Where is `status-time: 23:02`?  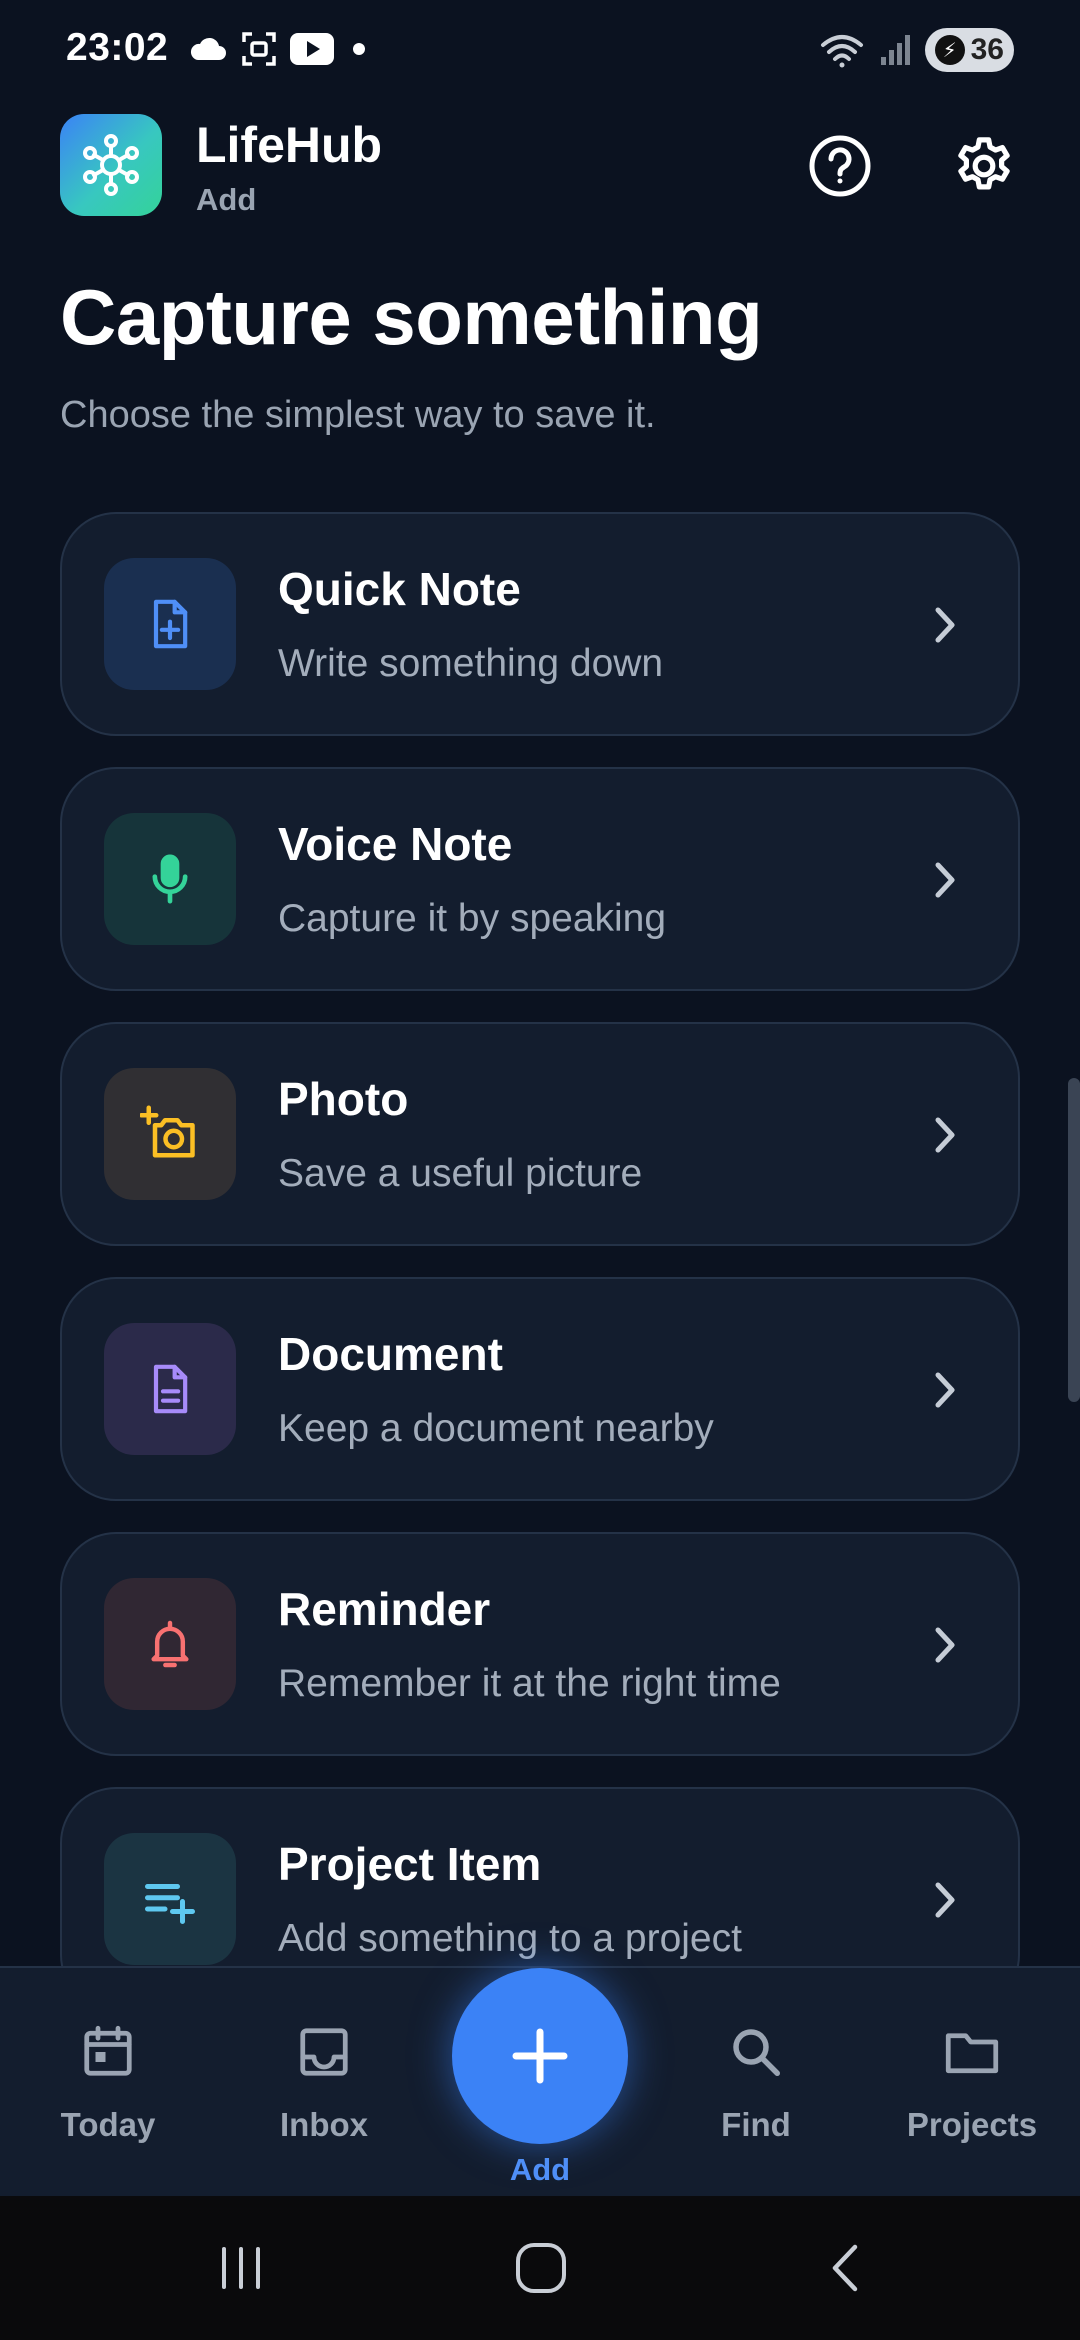 status-time: 23:02 is located at coordinates (117, 47).